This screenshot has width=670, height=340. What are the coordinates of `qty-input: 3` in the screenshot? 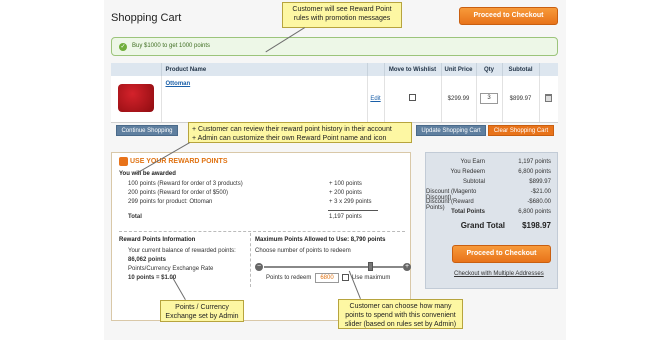 It's located at (489, 99).